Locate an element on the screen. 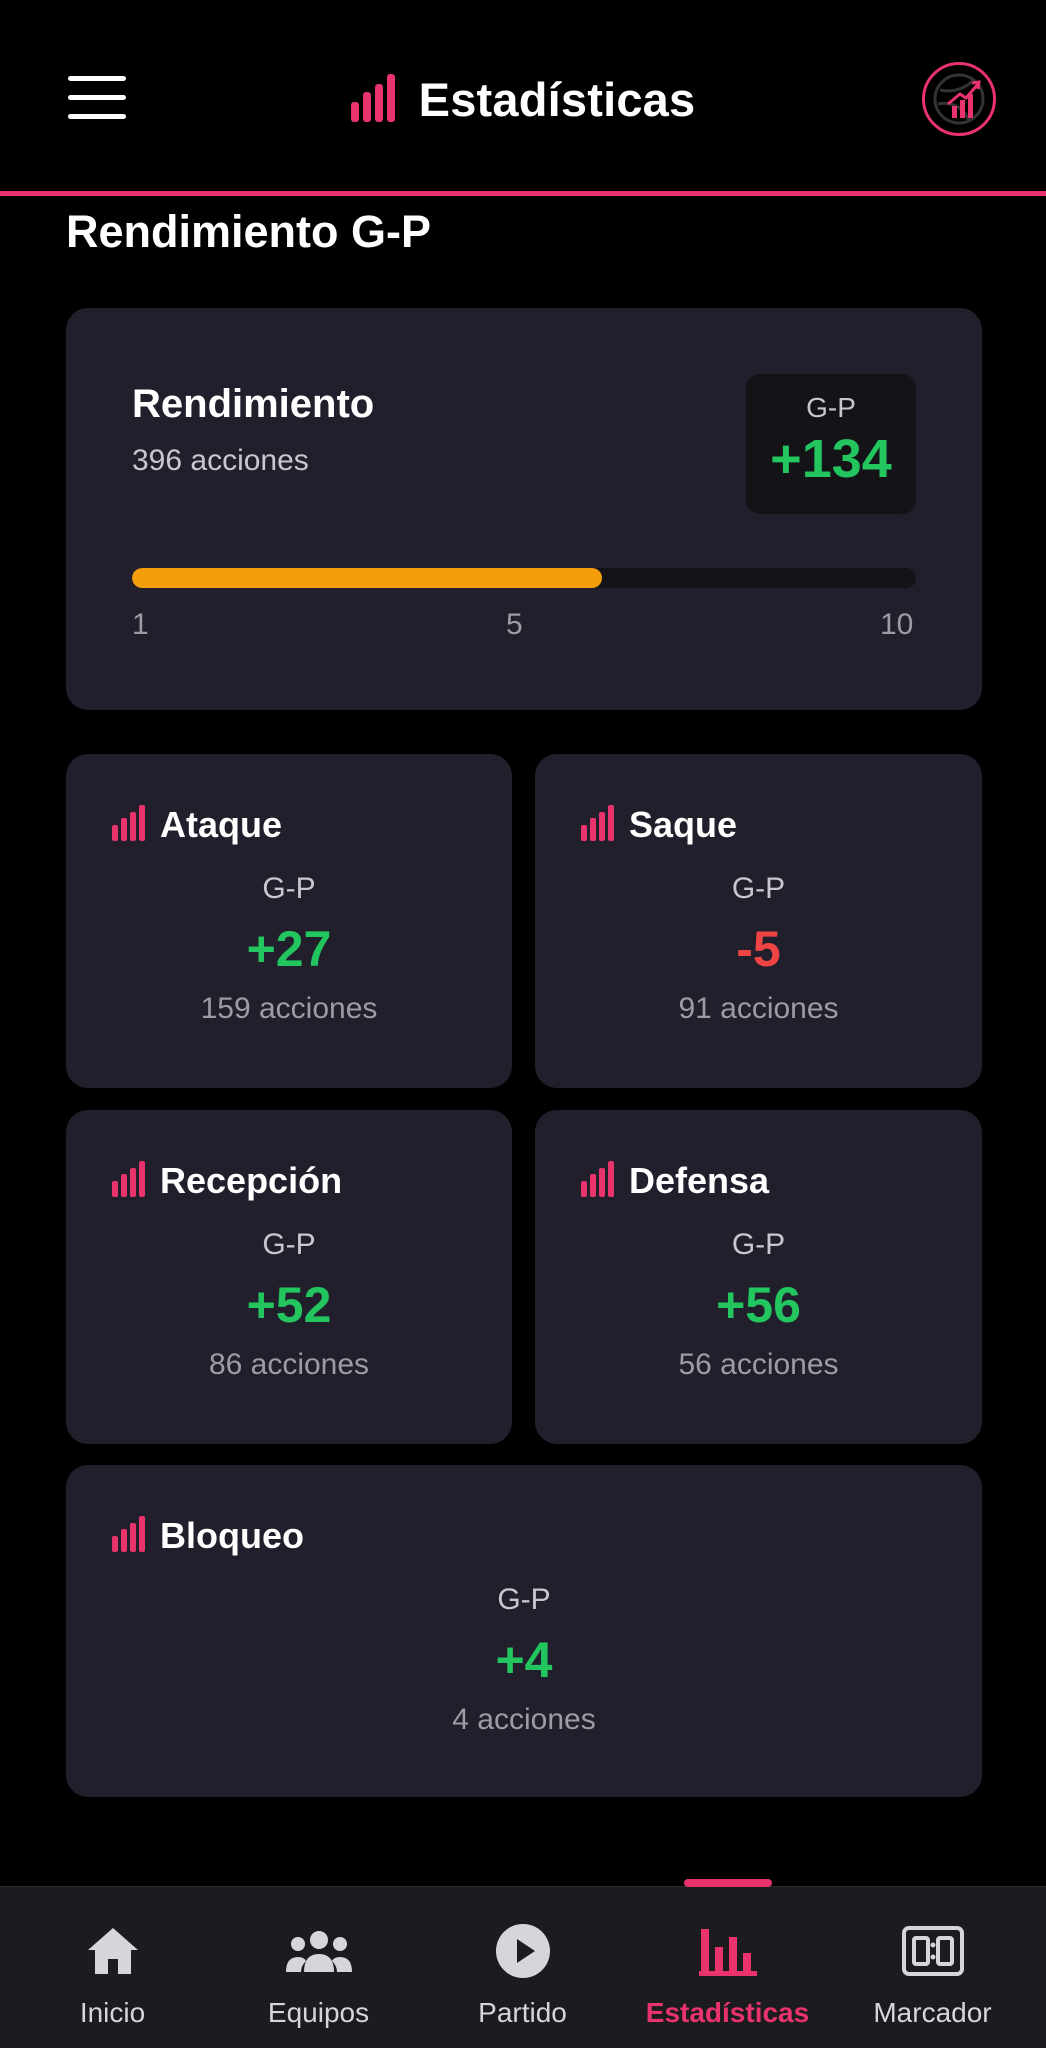 The width and height of the screenshot is (1046, 2048). performance-progress-bar is located at coordinates (524, 578).